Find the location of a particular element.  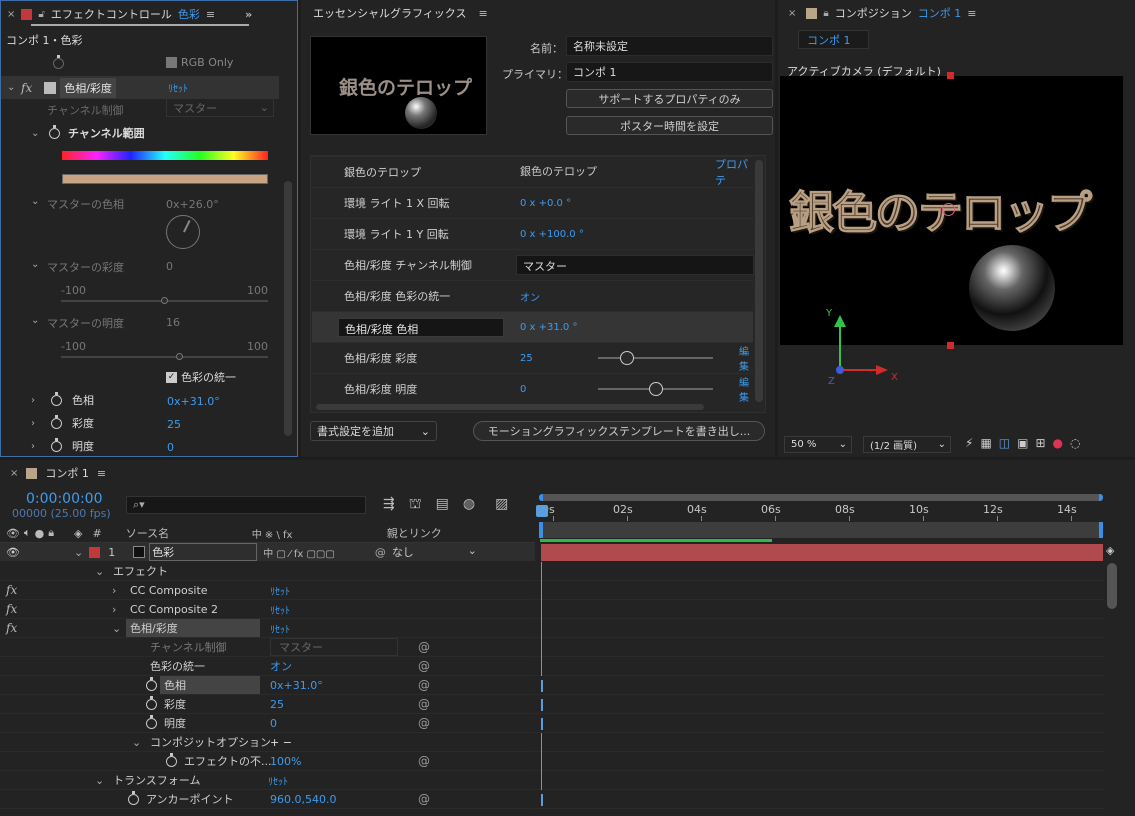

timecode: 0:00:00:00 is located at coordinates (64, 499).